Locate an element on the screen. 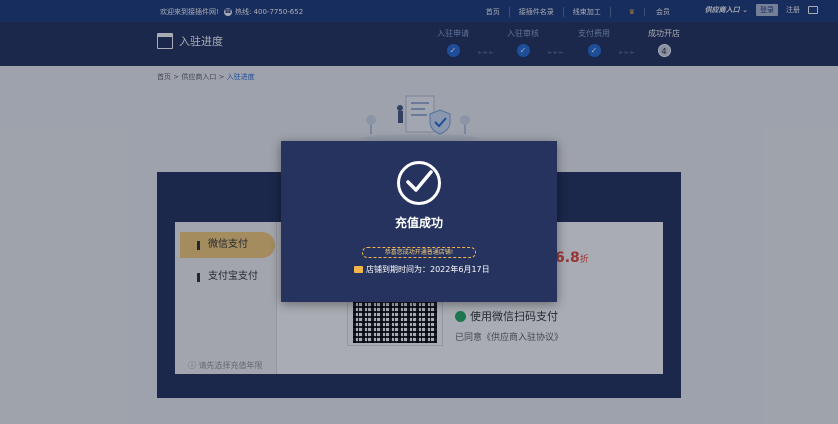 This screenshot has height=424, width=838. success-check-icon is located at coordinates (419, 183).